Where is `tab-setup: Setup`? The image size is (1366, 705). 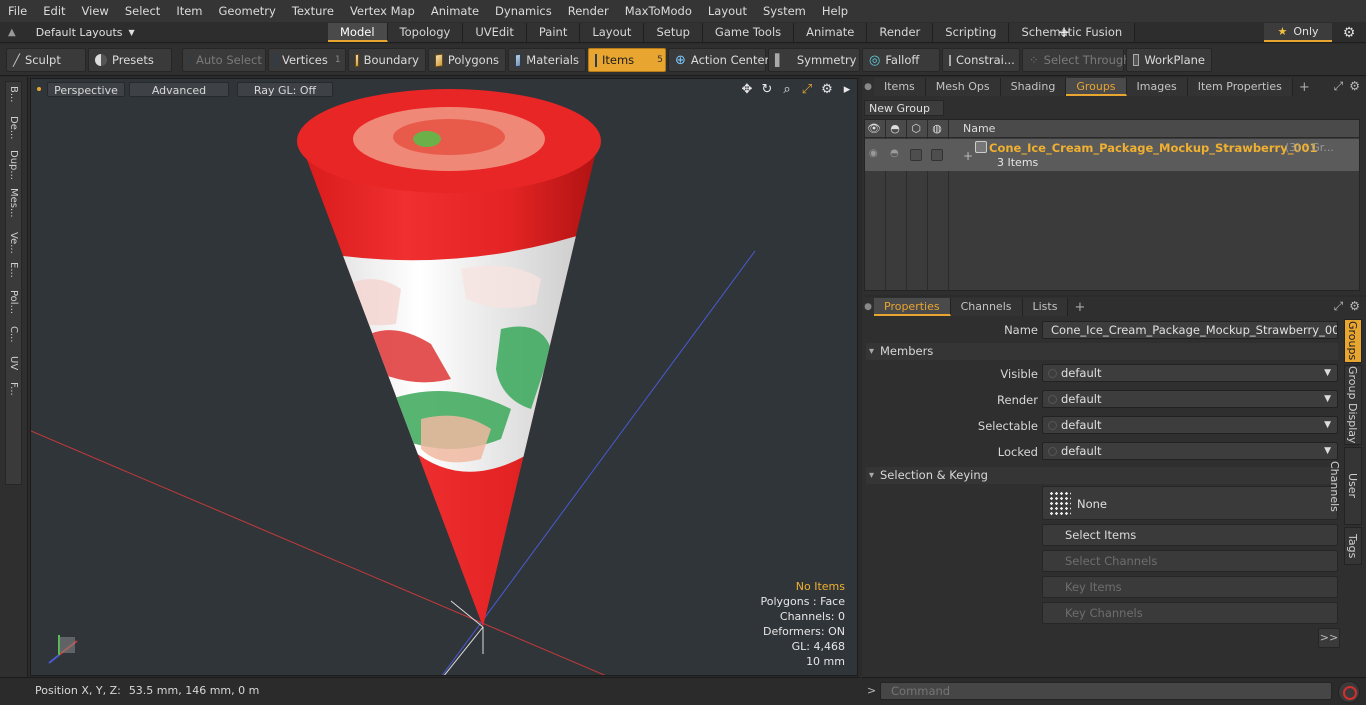 tab-setup: Setup is located at coordinates (673, 32).